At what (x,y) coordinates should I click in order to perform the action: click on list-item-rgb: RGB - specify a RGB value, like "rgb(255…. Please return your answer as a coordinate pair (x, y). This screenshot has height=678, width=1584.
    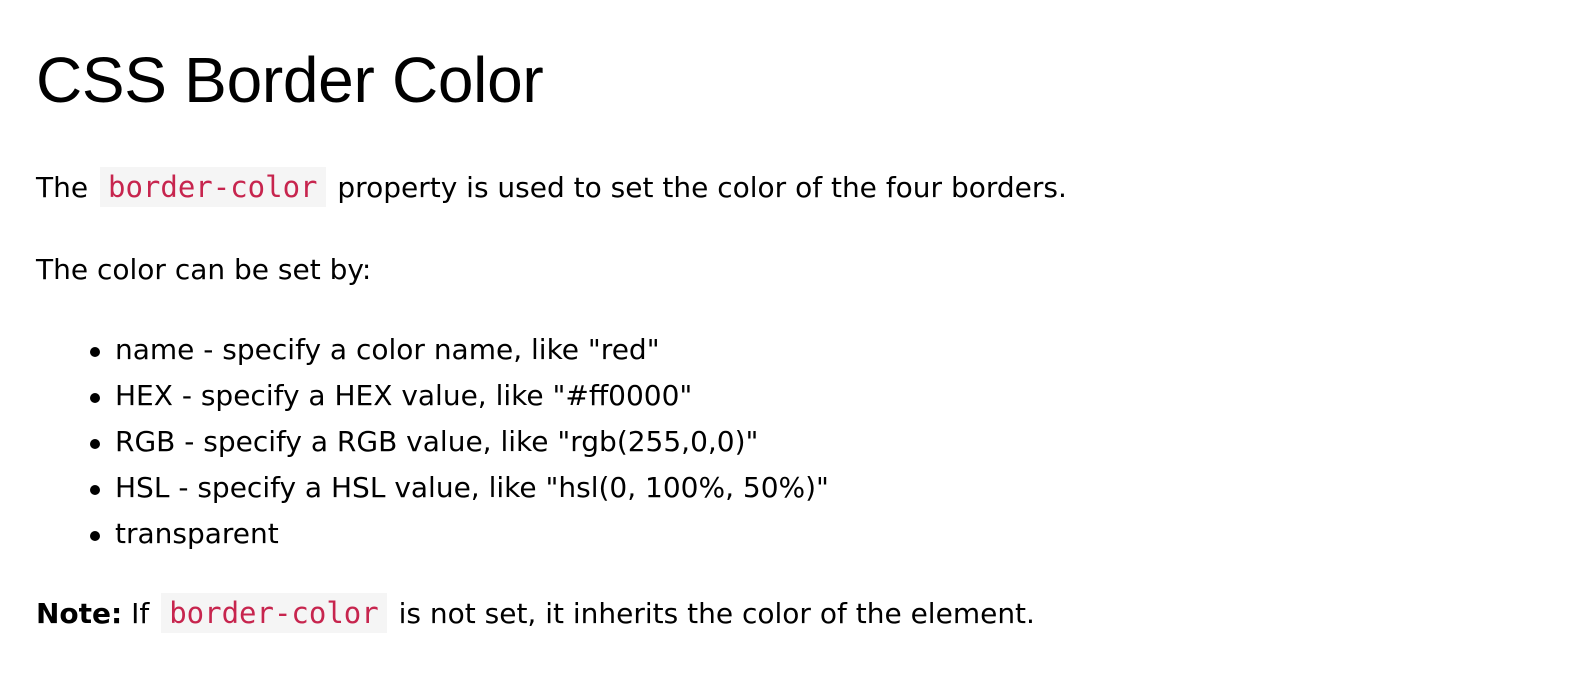
    Looking at the image, I should click on (459, 451).